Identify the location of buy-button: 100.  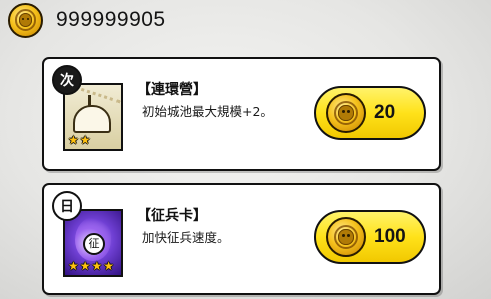
(370, 237).